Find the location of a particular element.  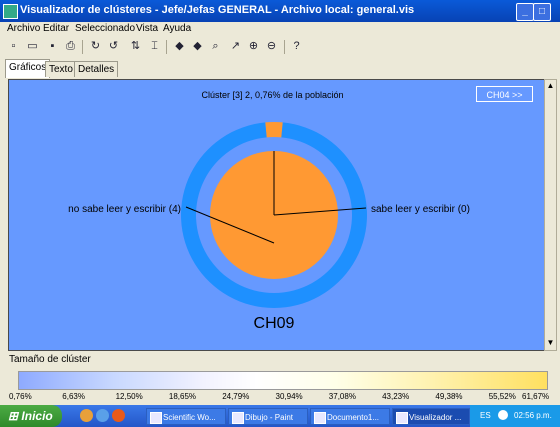

menu-editar: Editar is located at coordinates (56, 28).